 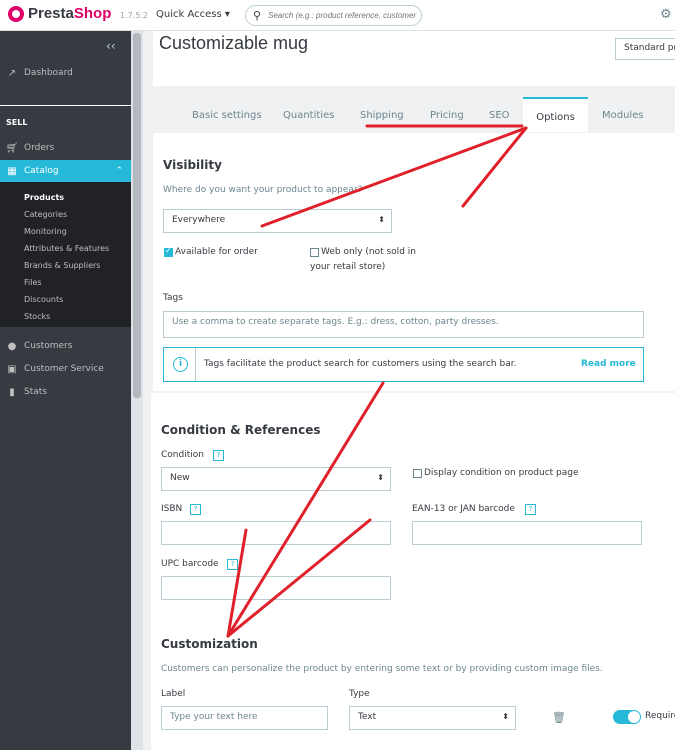 I want to click on version-label: 1.7.5.2, so click(x=134, y=15).